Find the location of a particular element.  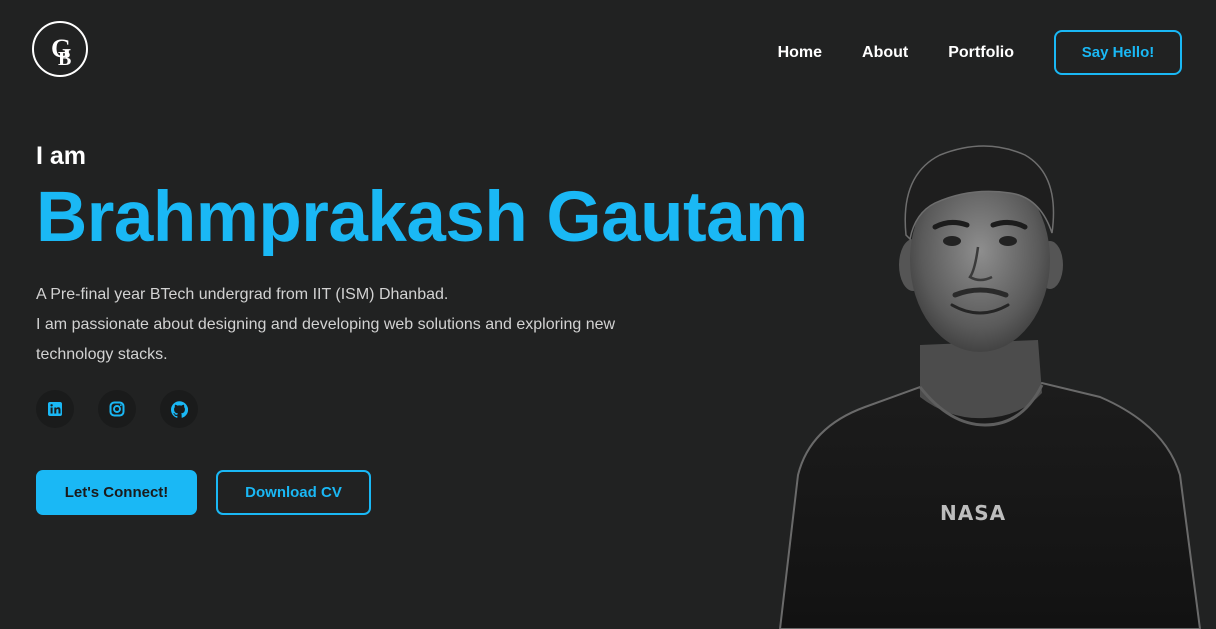

hero-name: Brahmprakash Gautam is located at coordinates (422, 217).